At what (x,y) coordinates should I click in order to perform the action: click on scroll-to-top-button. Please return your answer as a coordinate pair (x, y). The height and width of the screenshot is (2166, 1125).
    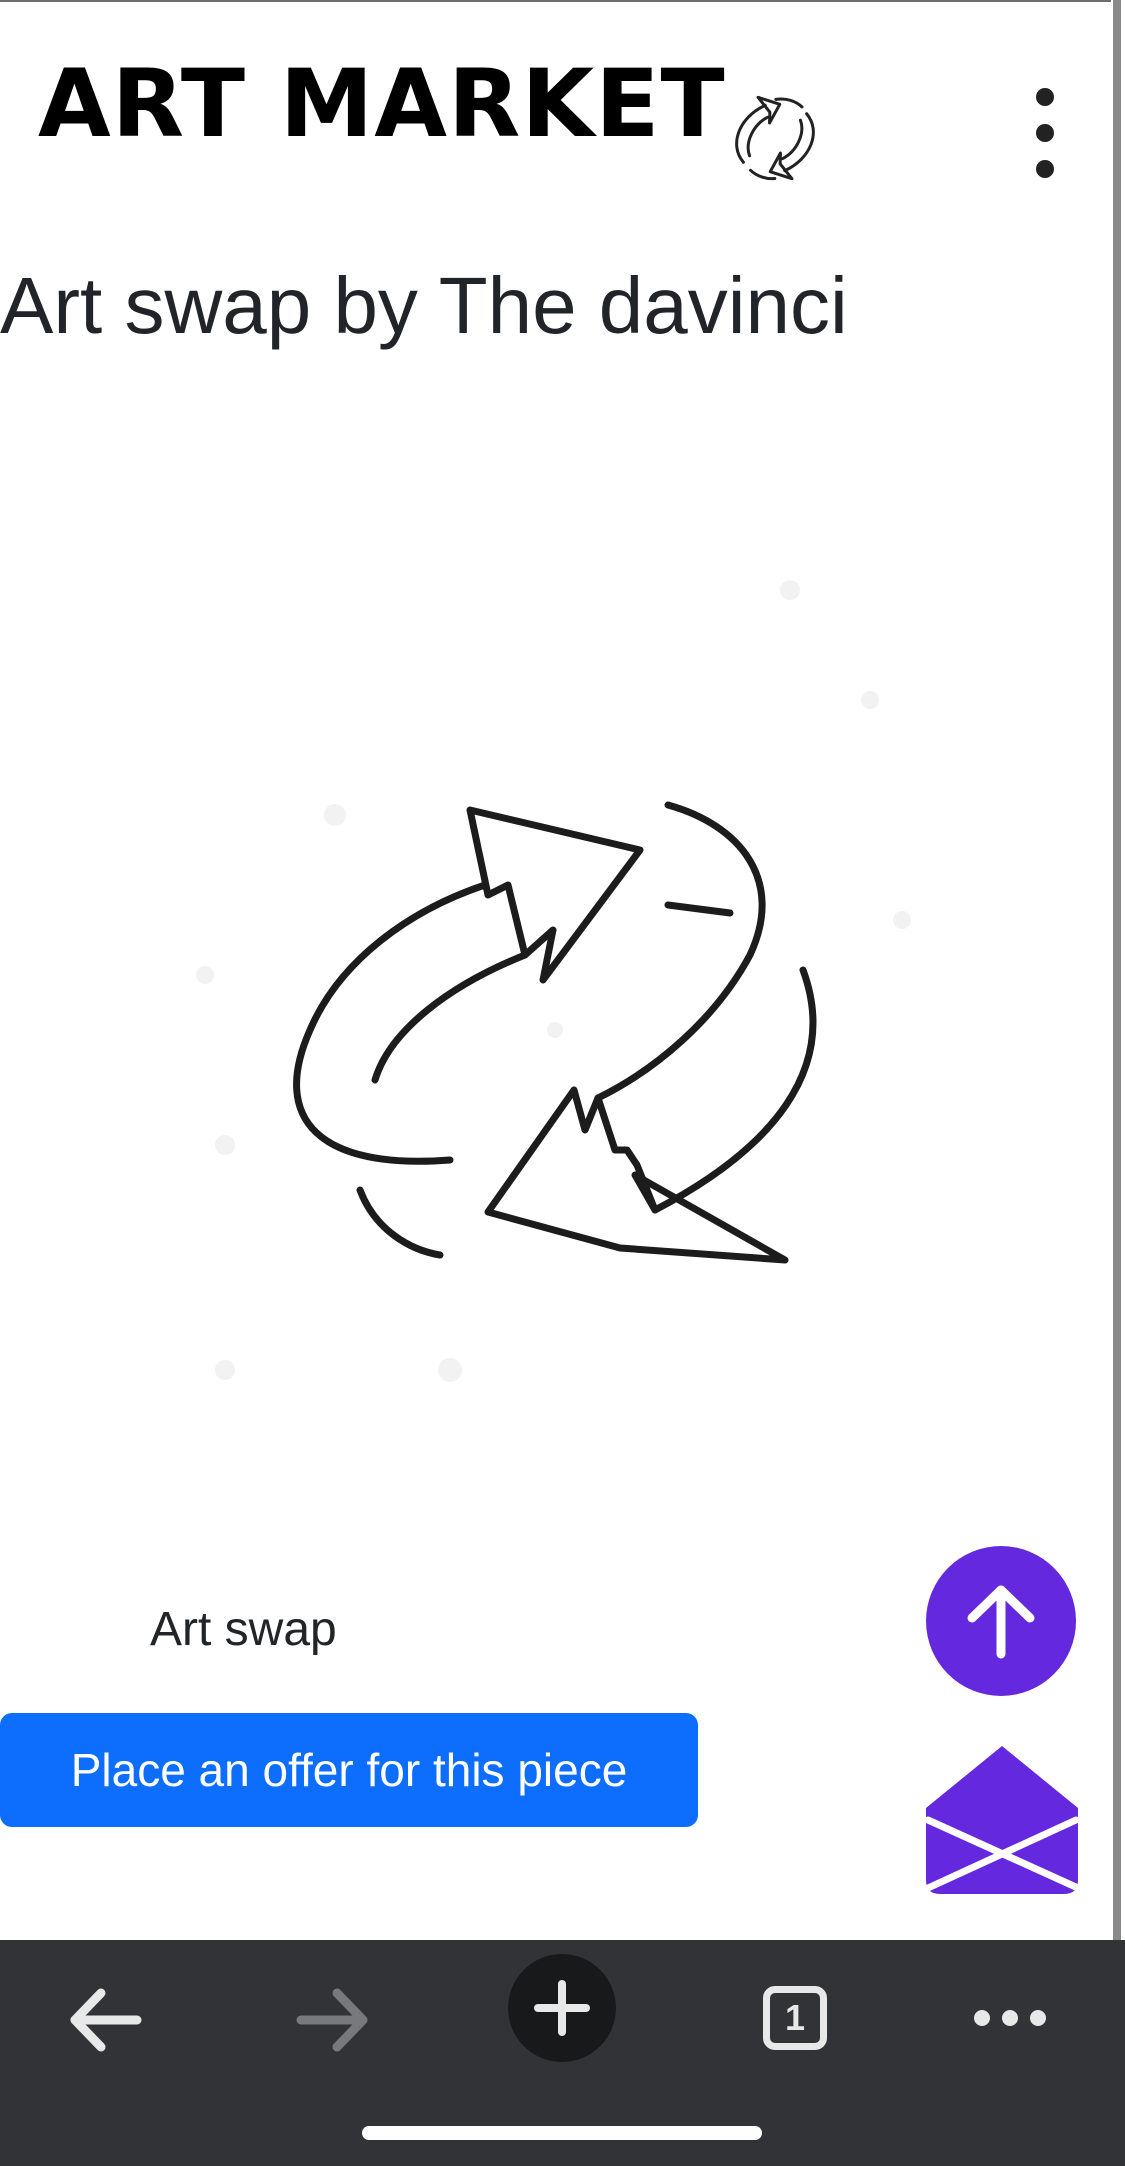
    Looking at the image, I should click on (1001, 1621).